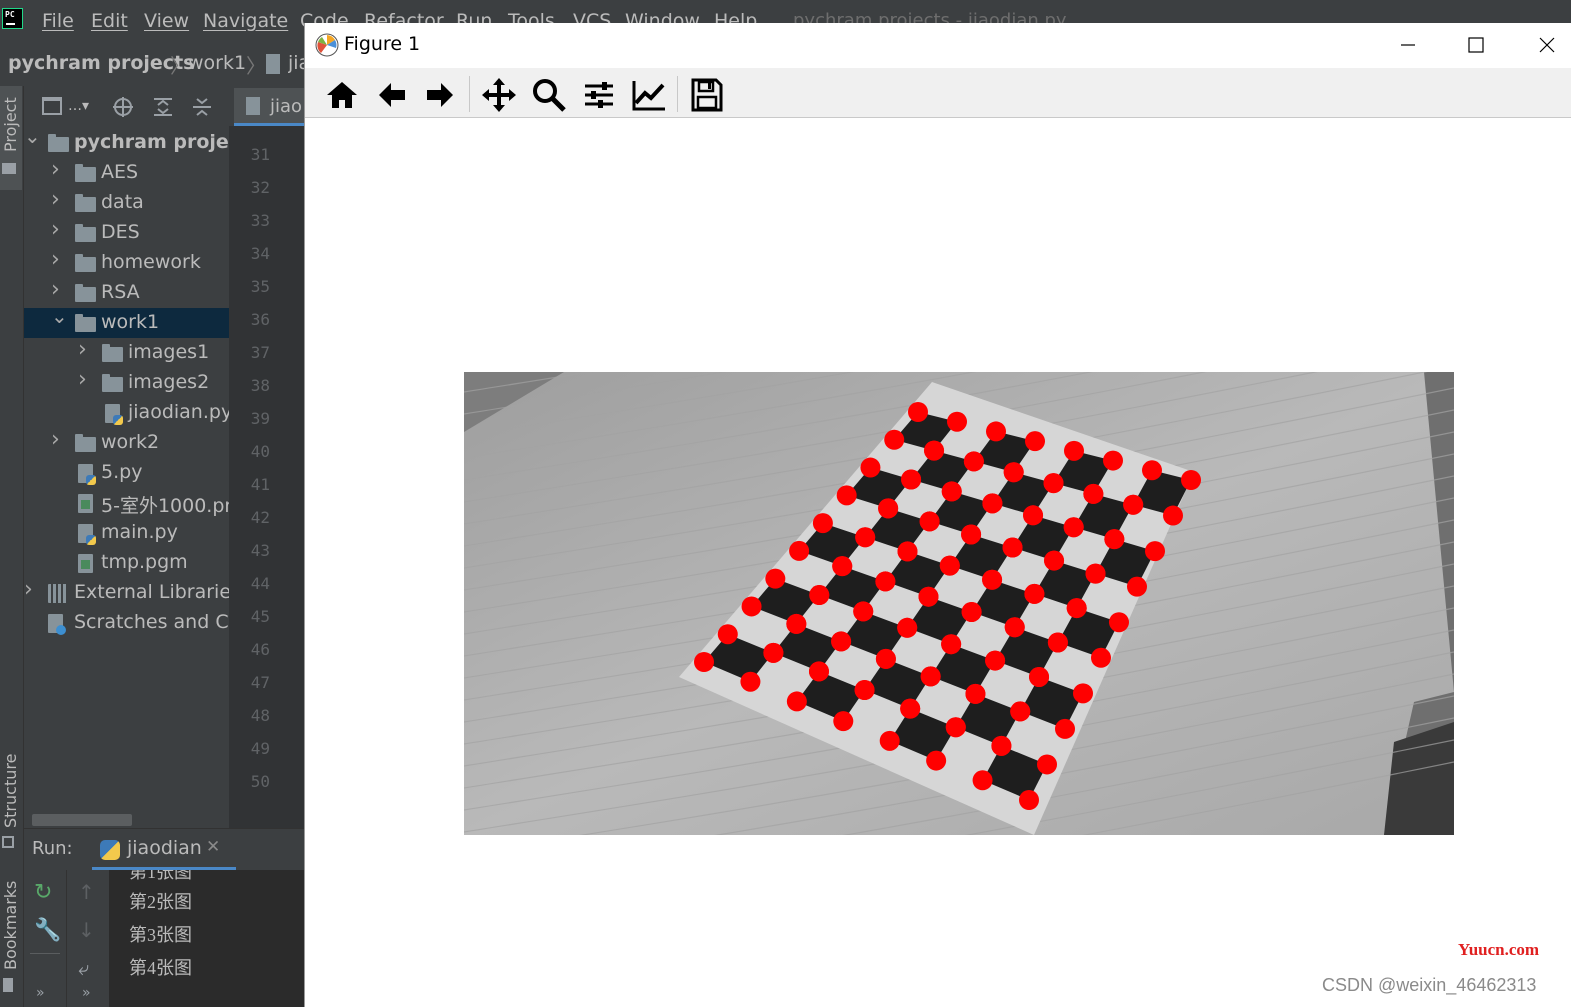  I want to click on scroll-up-icon: ↑, so click(86, 892).